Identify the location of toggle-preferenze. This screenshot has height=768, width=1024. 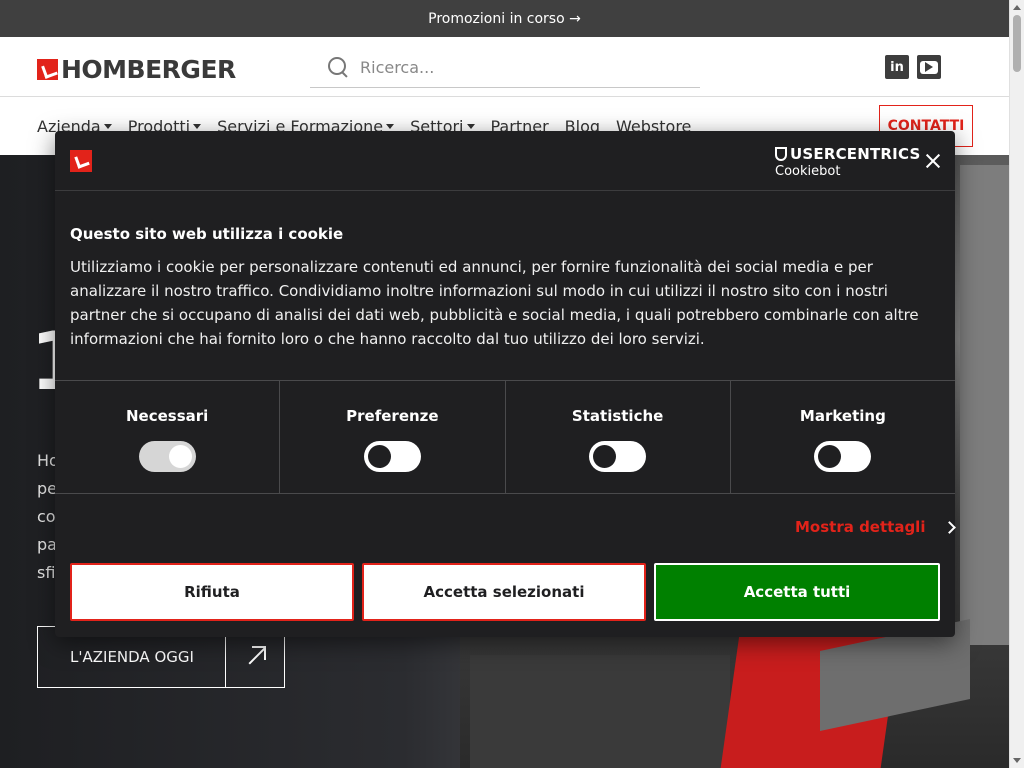
(392, 456).